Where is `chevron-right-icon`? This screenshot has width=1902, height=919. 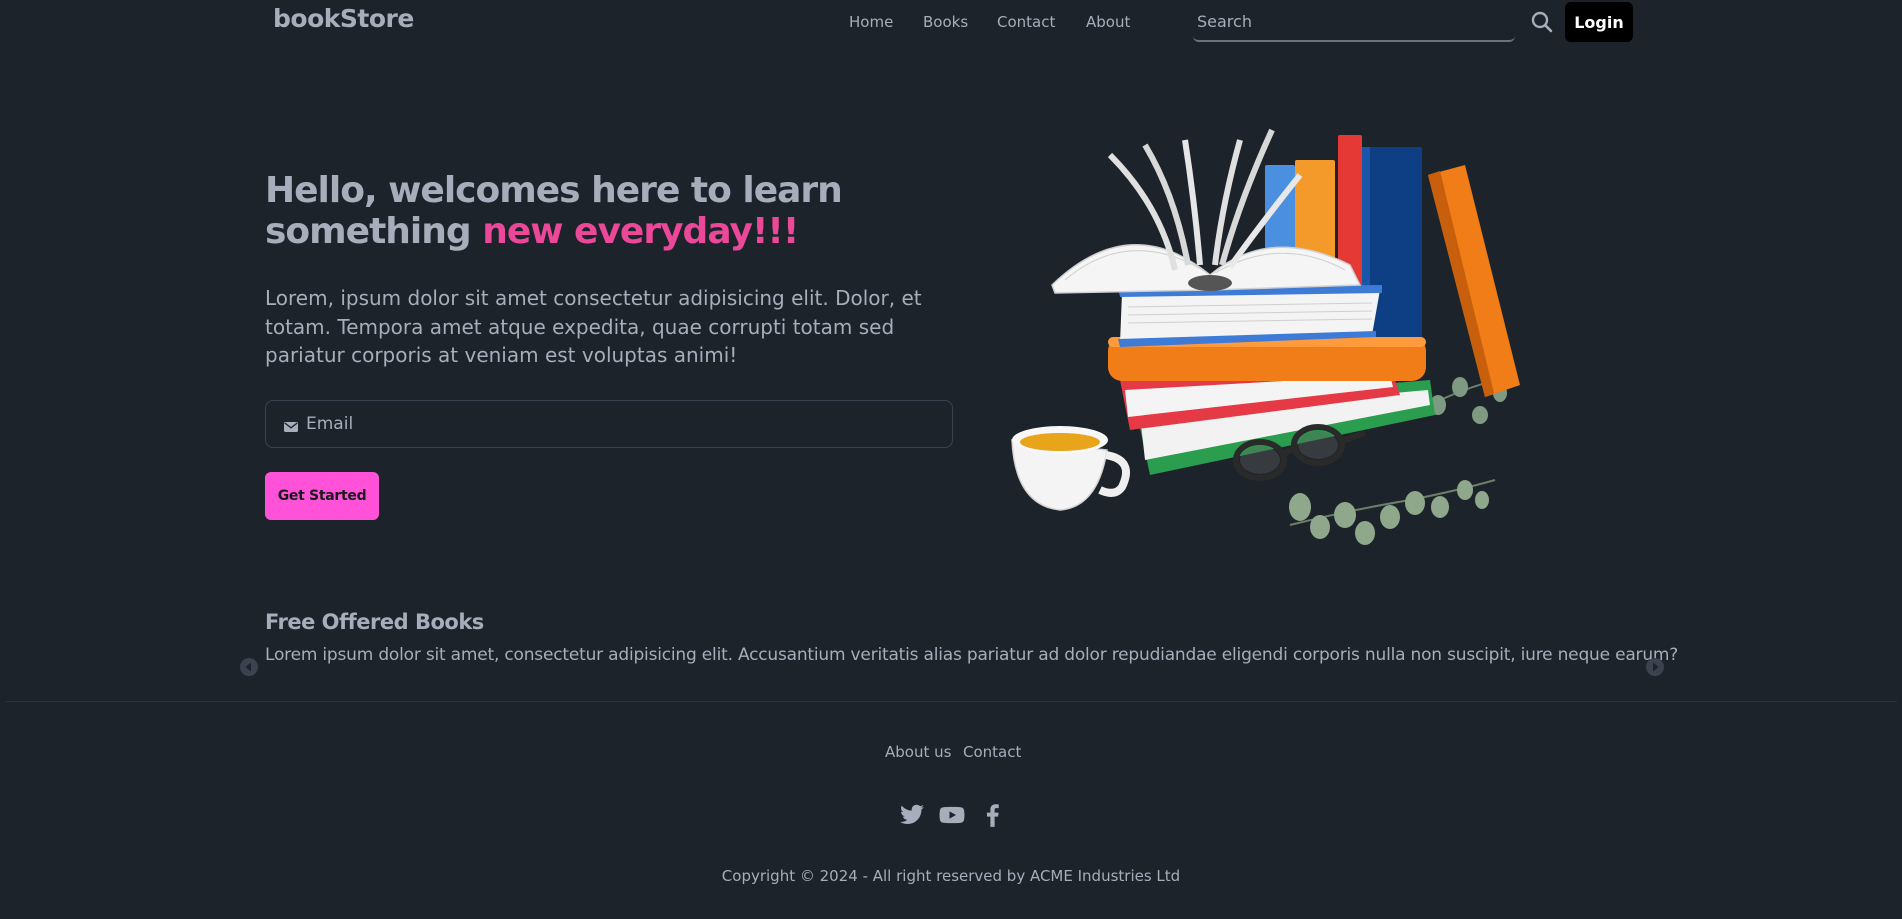
chevron-right-icon is located at coordinates (1656, 667).